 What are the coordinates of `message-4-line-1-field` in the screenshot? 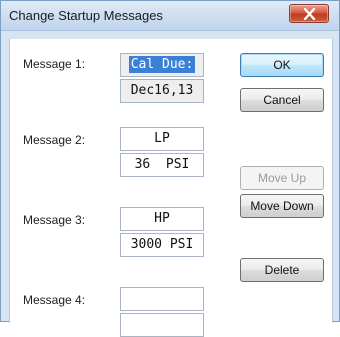 It's located at (162, 299).